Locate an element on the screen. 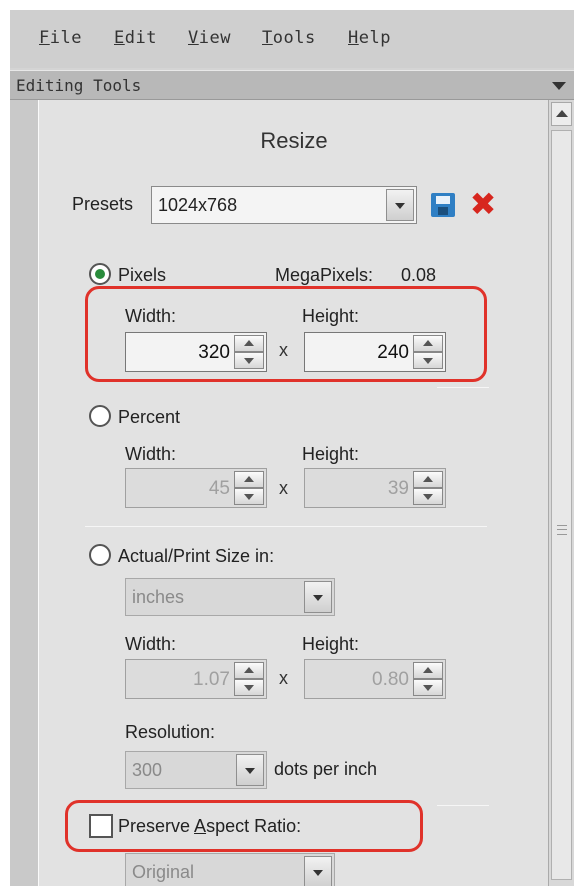 Image resolution: width=574 pixels, height=886 pixels. pixels-height-stepper: 240 is located at coordinates (375, 352).